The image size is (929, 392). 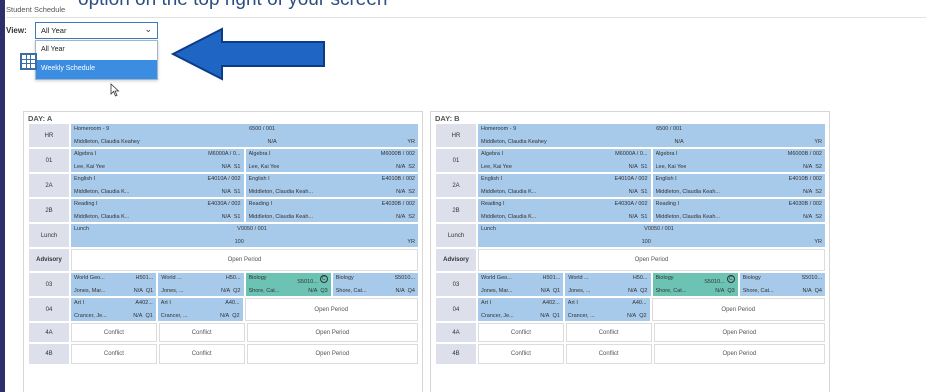 What do you see at coordinates (200, 316) in the screenshot?
I see `course-line-2: Crancer, ... N/A Q2` at bounding box center [200, 316].